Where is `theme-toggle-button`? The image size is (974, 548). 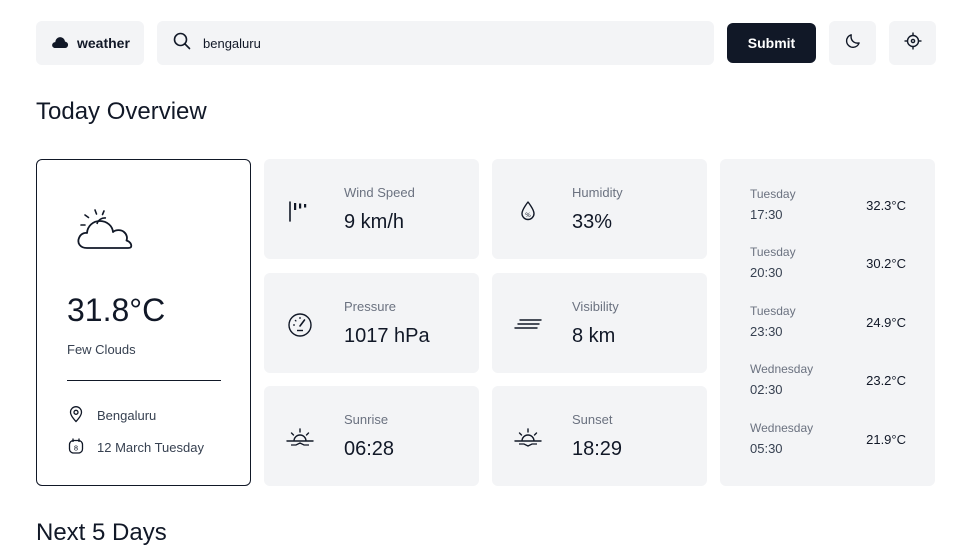
theme-toggle-button is located at coordinates (852, 43).